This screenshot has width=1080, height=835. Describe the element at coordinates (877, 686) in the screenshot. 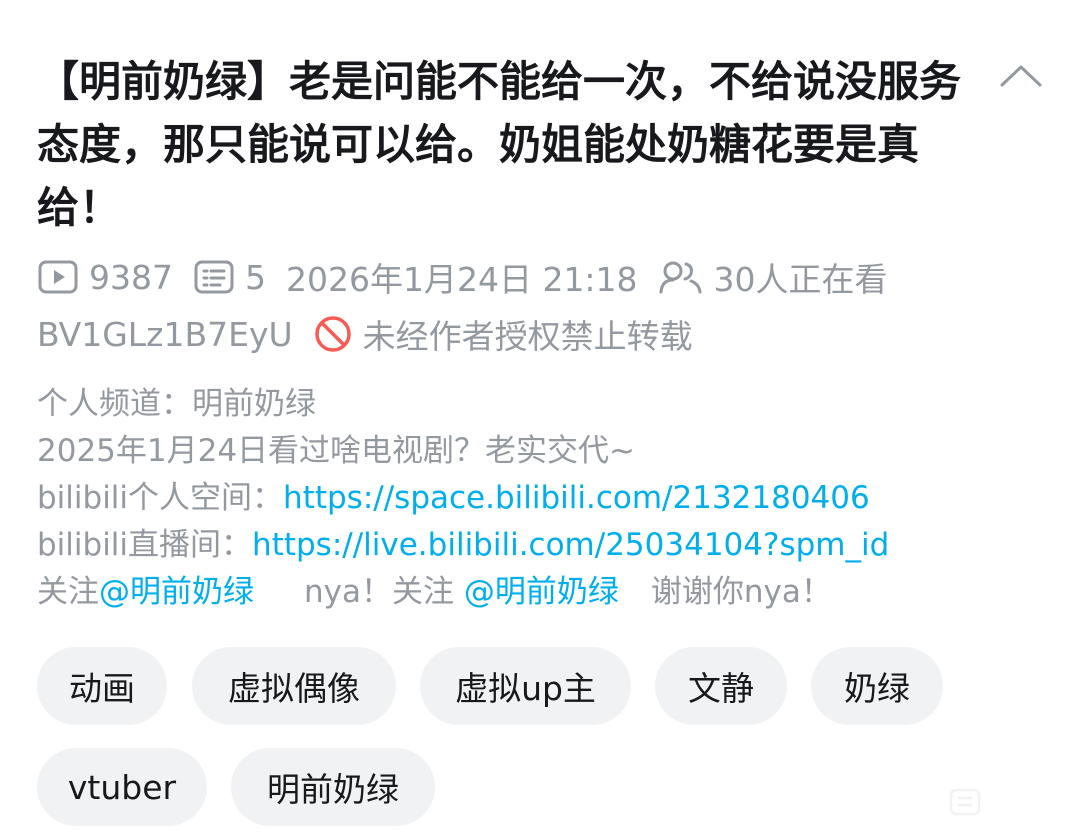

I see `tag-chip: 奶绿` at that location.